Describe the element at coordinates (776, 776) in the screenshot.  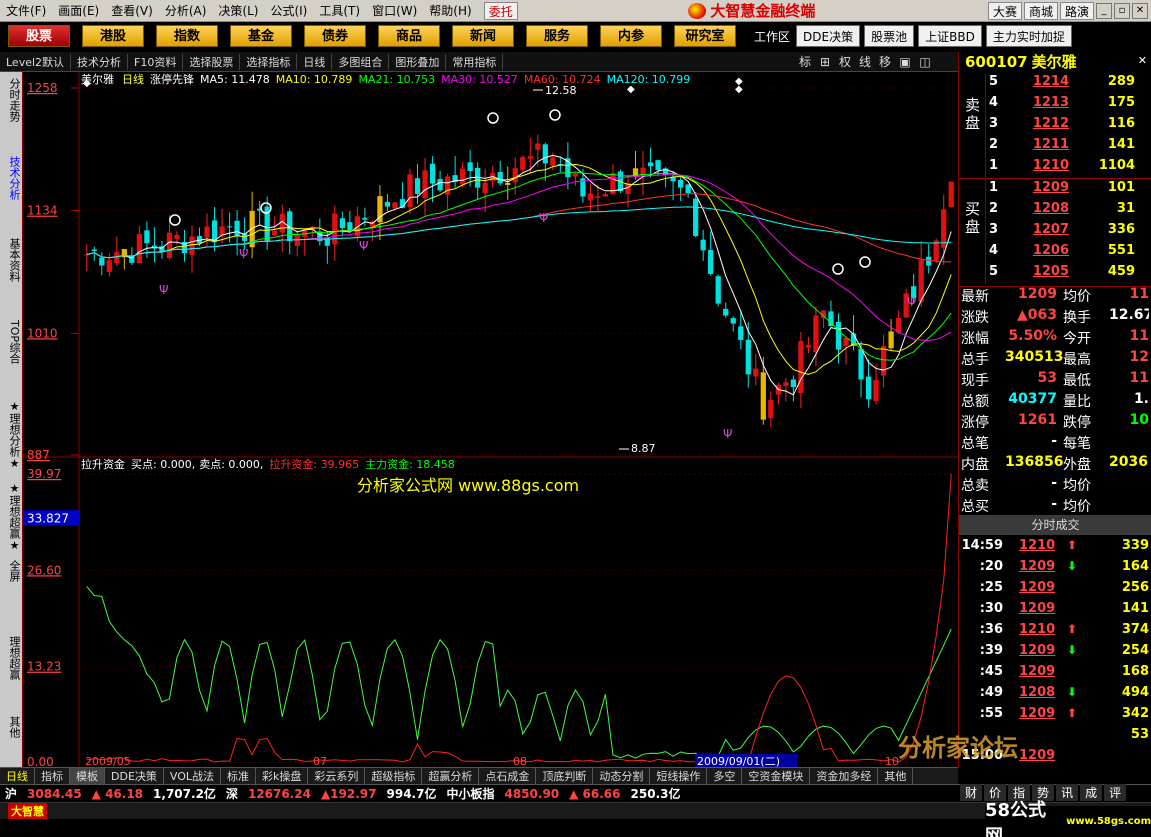
I see `indicator-tab: 空资金模块` at that location.